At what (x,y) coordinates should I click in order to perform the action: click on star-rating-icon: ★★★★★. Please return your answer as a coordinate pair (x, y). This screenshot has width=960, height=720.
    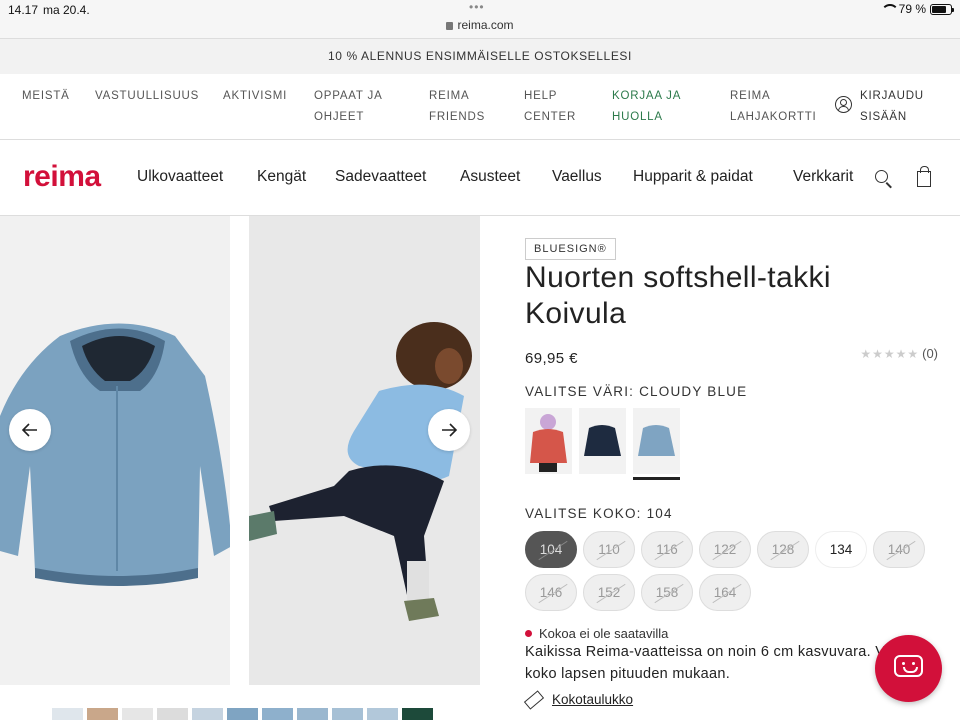
    Looking at the image, I should click on (890, 353).